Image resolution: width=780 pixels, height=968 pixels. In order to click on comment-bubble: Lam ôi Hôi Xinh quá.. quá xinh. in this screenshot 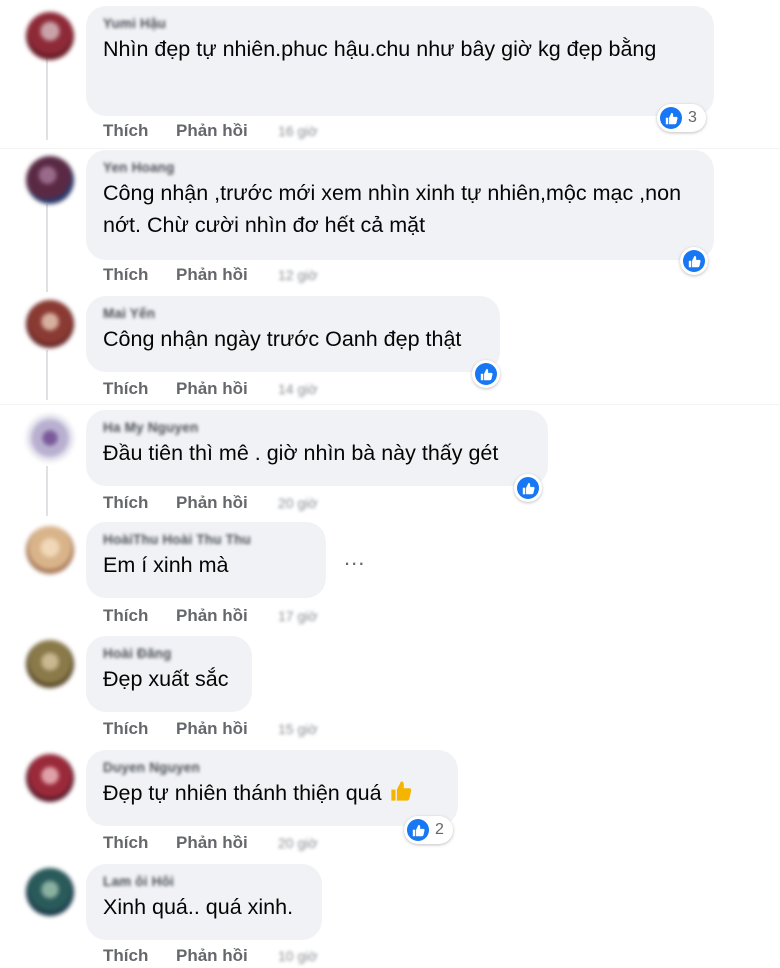, I will do `click(204, 902)`.